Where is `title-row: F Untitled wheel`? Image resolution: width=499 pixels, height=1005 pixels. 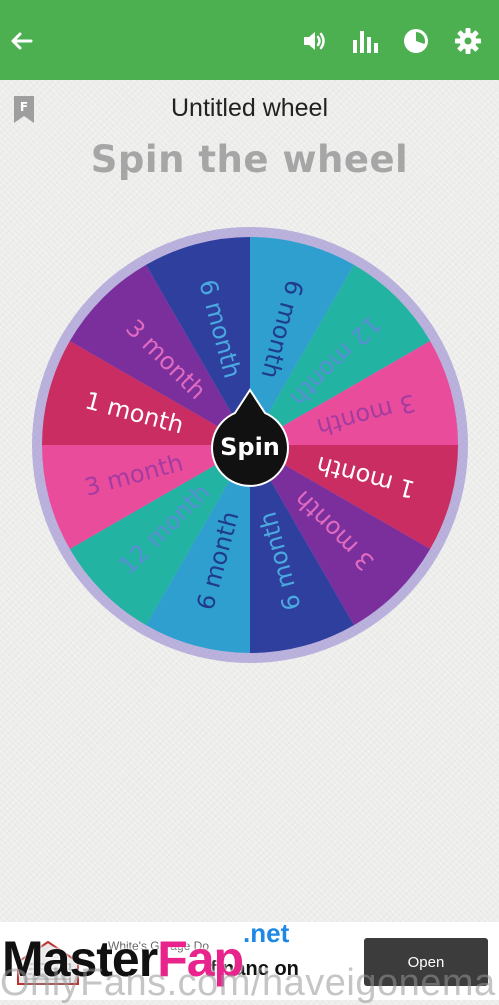 title-row: F Untitled wheel is located at coordinates (249, 110).